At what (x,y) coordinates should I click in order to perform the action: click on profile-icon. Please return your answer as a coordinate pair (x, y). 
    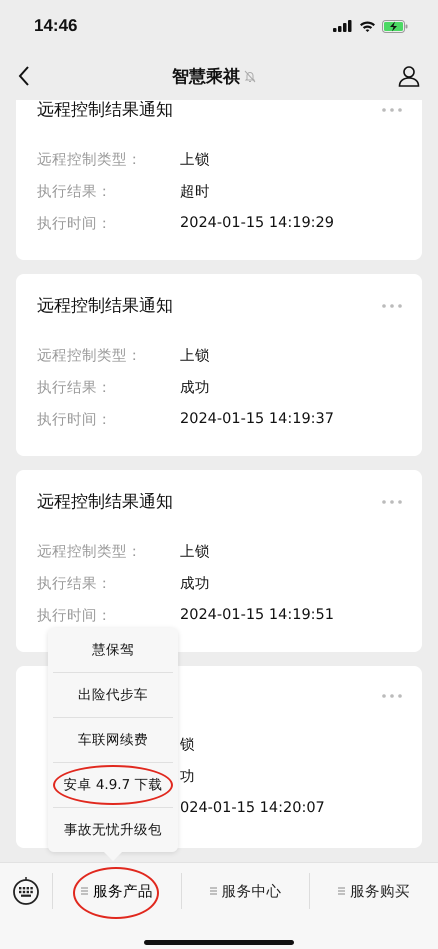
    Looking at the image, I should click on (409, 76).